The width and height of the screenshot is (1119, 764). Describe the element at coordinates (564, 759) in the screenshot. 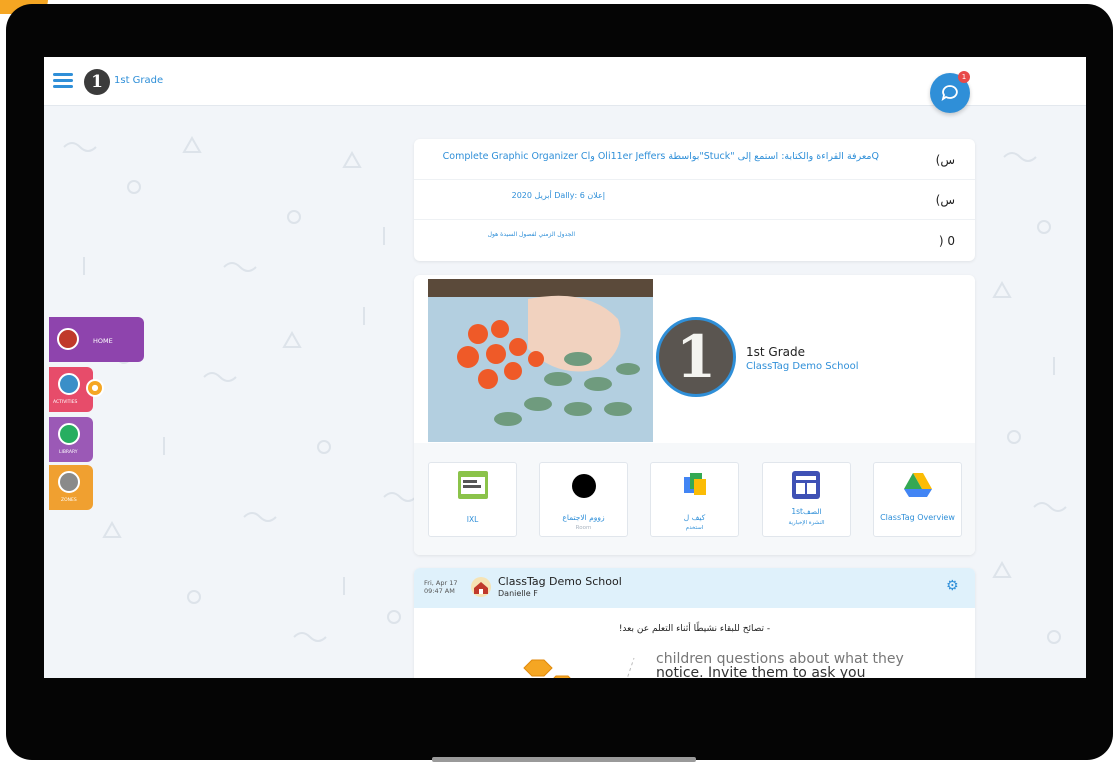

I see `laptop-hinge` at that location.